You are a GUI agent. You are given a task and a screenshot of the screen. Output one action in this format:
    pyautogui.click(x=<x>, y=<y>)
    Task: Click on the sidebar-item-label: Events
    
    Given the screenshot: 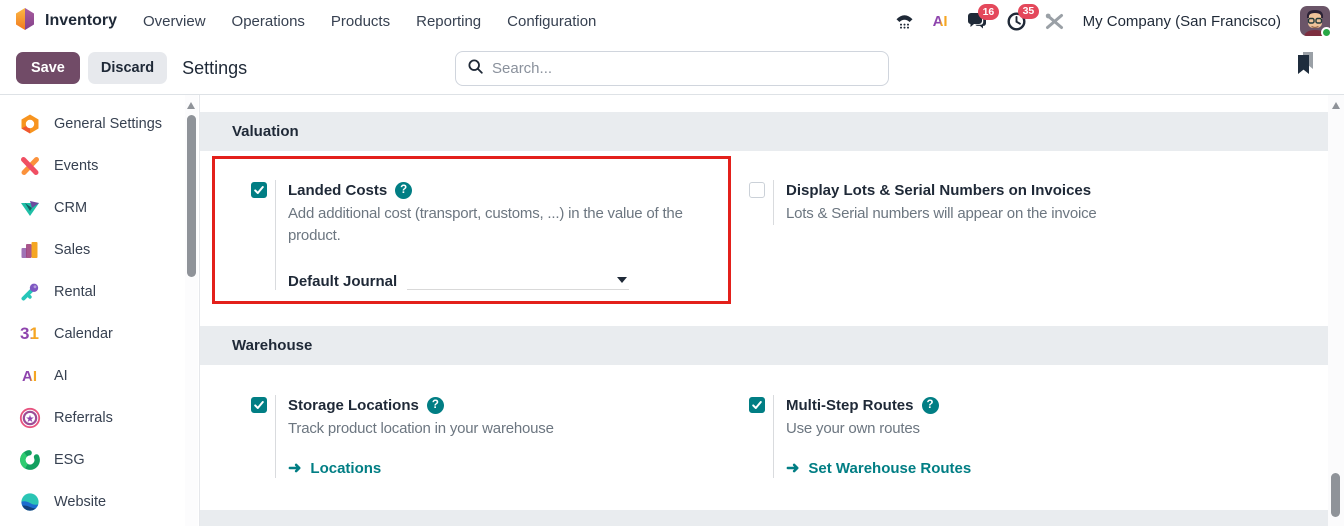 What is the action you would take?
    pyautogui.click(x=76, y=166)
    